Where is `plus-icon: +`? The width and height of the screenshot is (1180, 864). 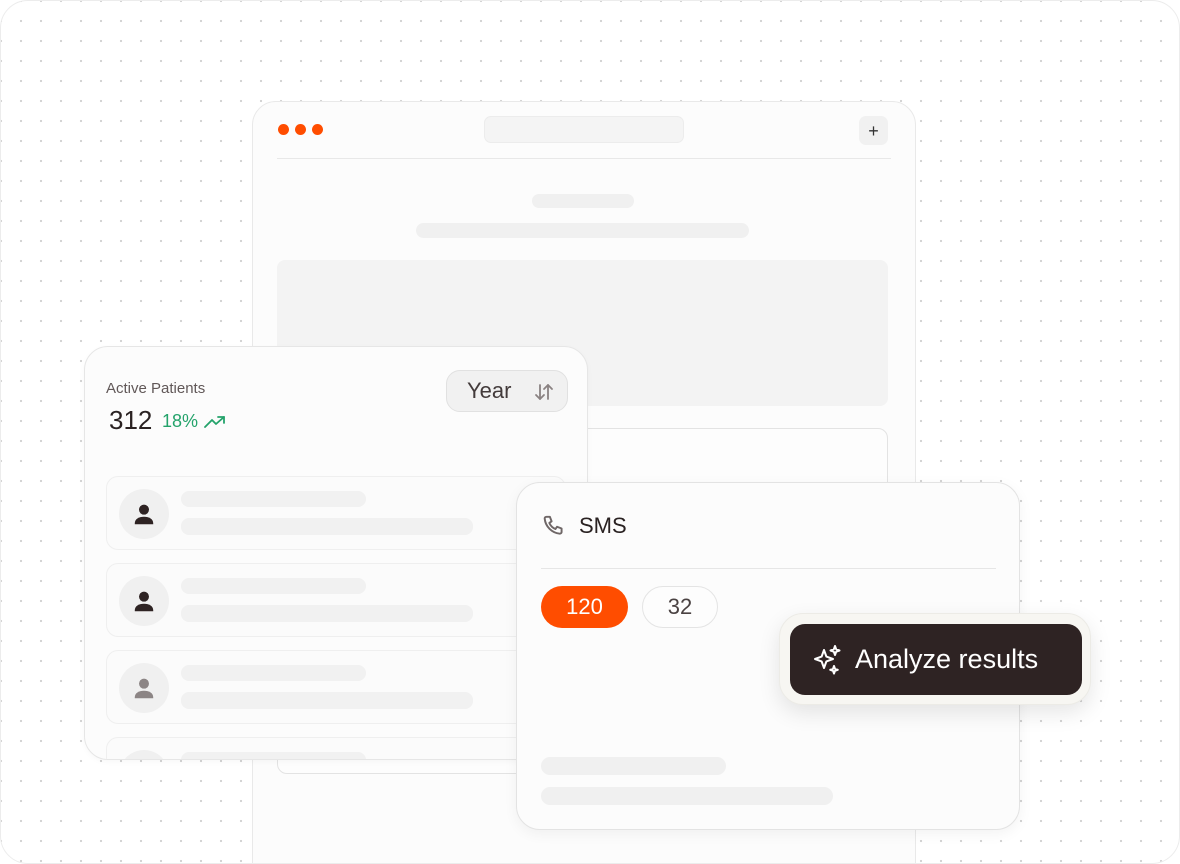
plus-icon: + is located at coordinates (873, 130).